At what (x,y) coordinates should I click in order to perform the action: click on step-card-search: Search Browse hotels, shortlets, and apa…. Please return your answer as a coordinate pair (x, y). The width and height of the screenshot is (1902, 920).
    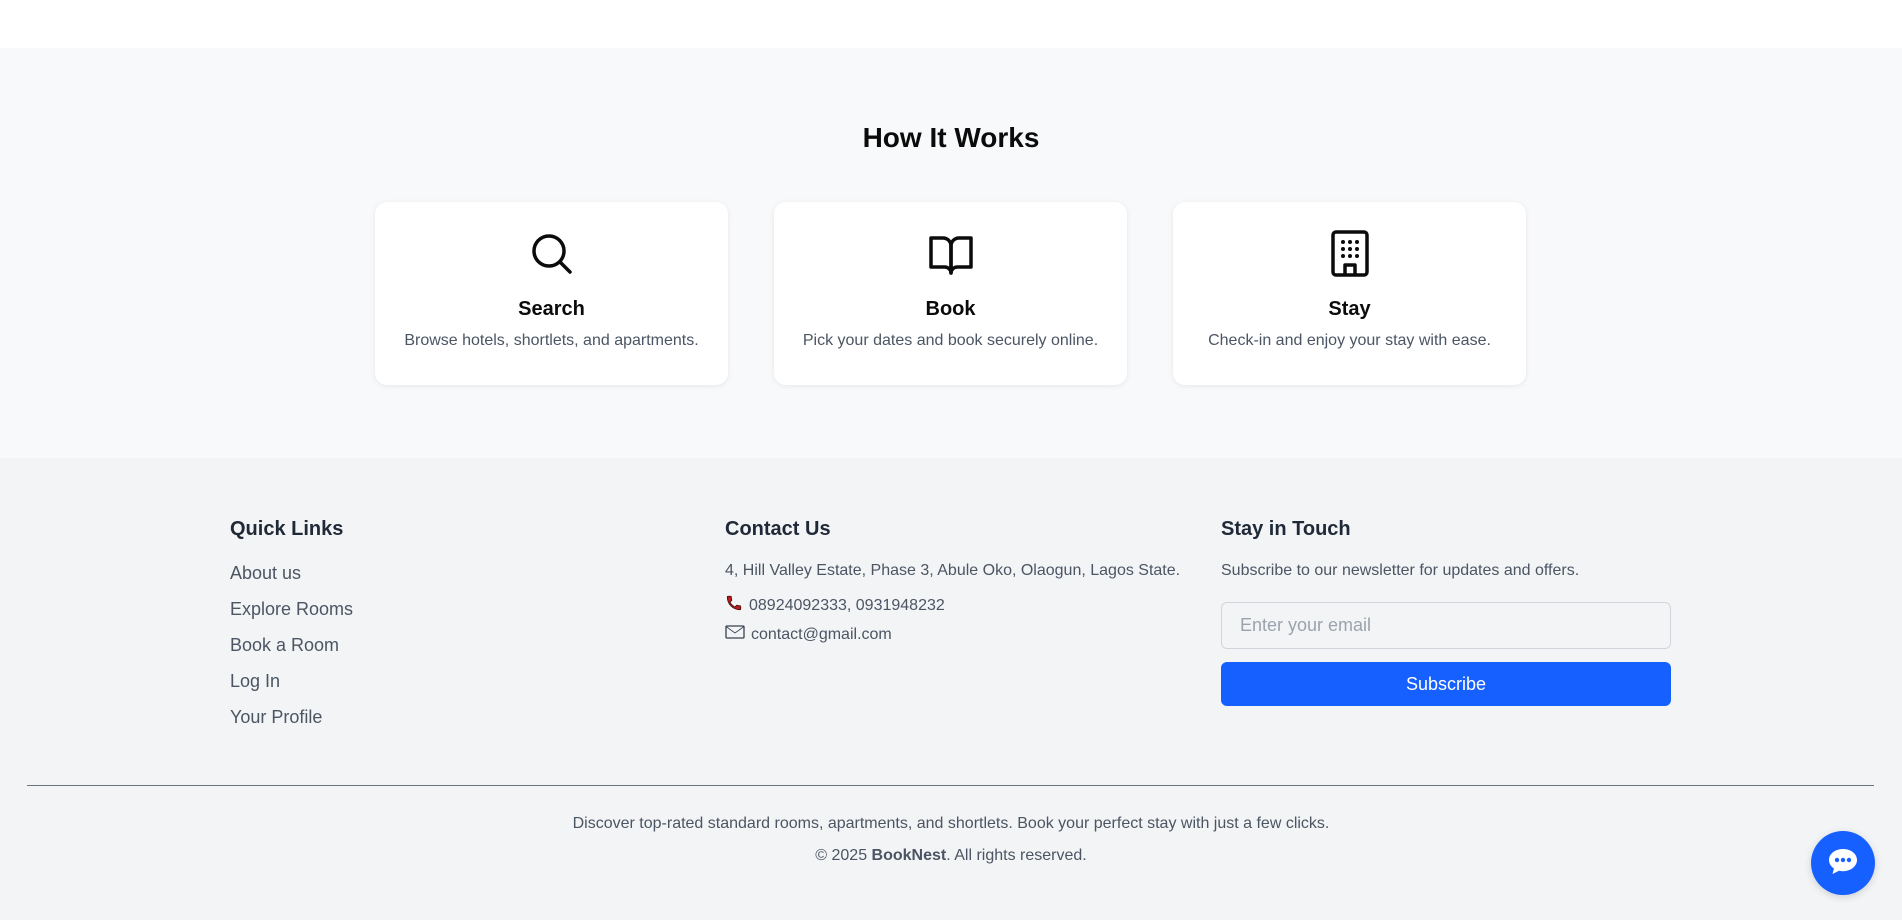
    Looking at the image, I should click on (551, 293).